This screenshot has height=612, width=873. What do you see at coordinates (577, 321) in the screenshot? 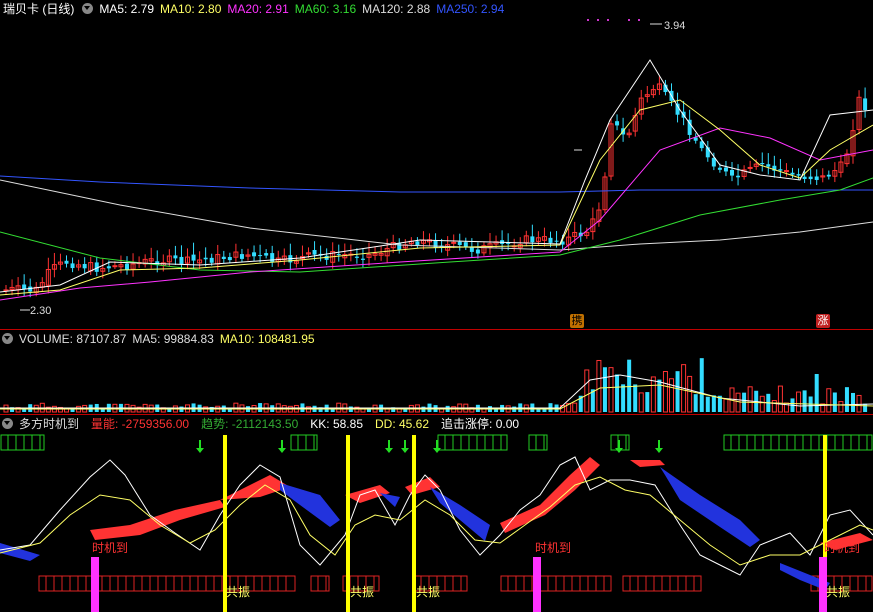
I see `event-tag-1: 携` at bounding box center [577, 321].